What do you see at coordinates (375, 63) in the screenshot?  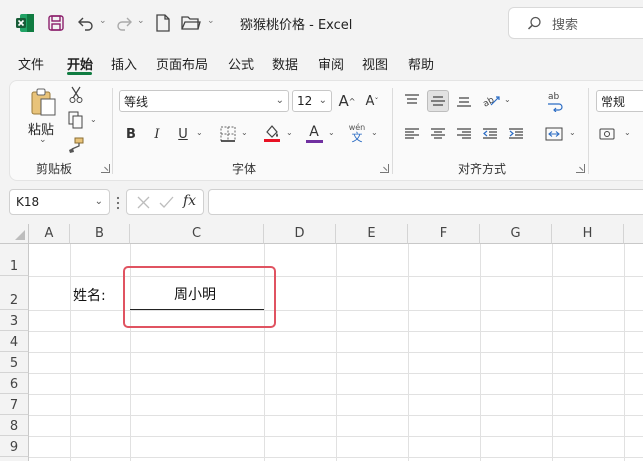 I see `tab-view: 视图` at bounding box center [375, 63].